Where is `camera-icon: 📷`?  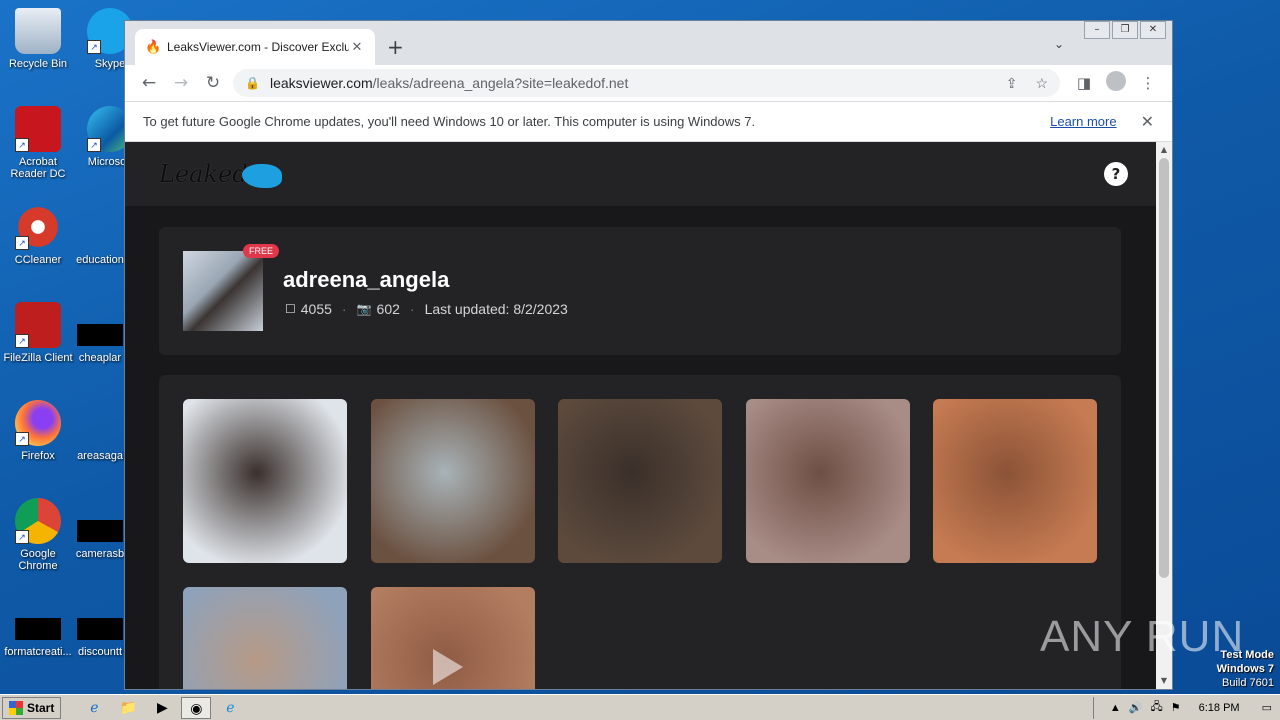
camera-icon: 📷 is located at coordinates (364, 309).